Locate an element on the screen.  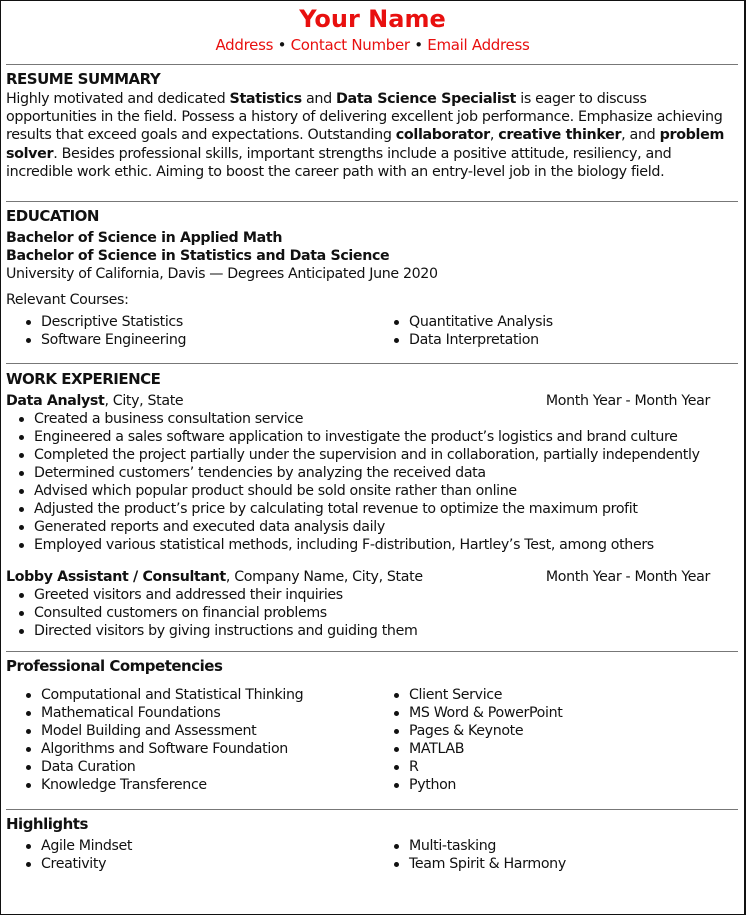
competency-item: MATLAB is located at coordinates (477, 749).